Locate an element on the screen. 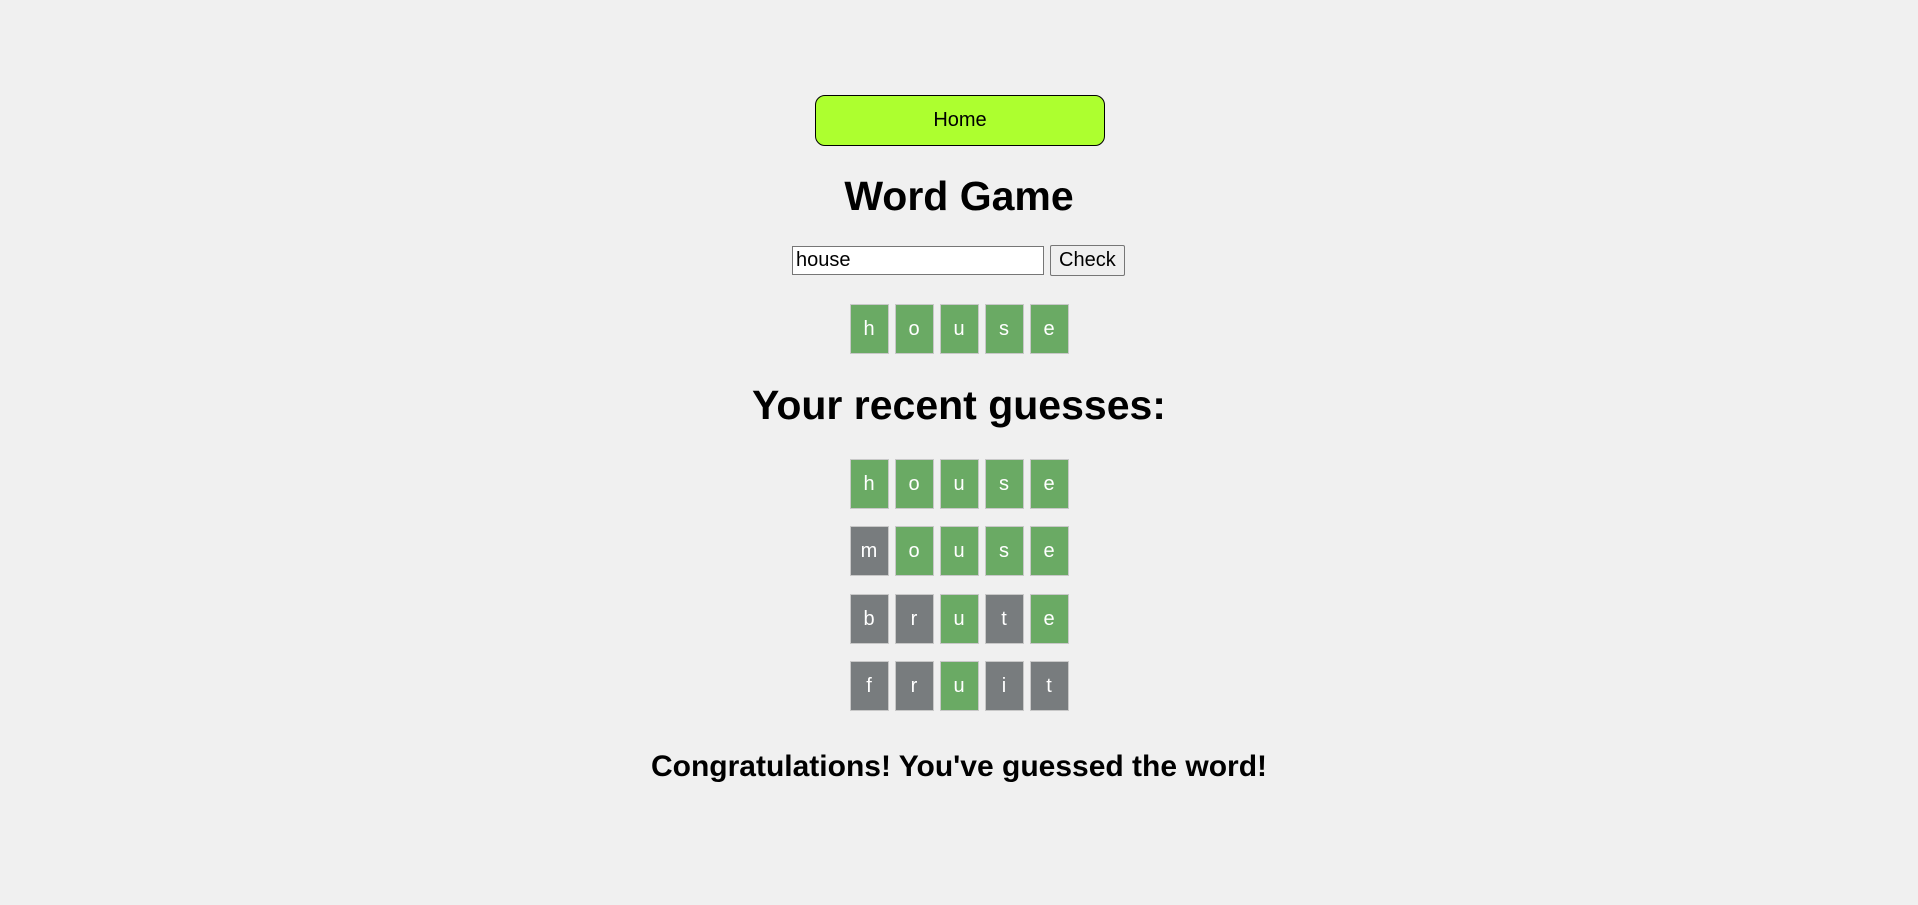  letter-tile-absent: b is located at coordinates (869, 619).